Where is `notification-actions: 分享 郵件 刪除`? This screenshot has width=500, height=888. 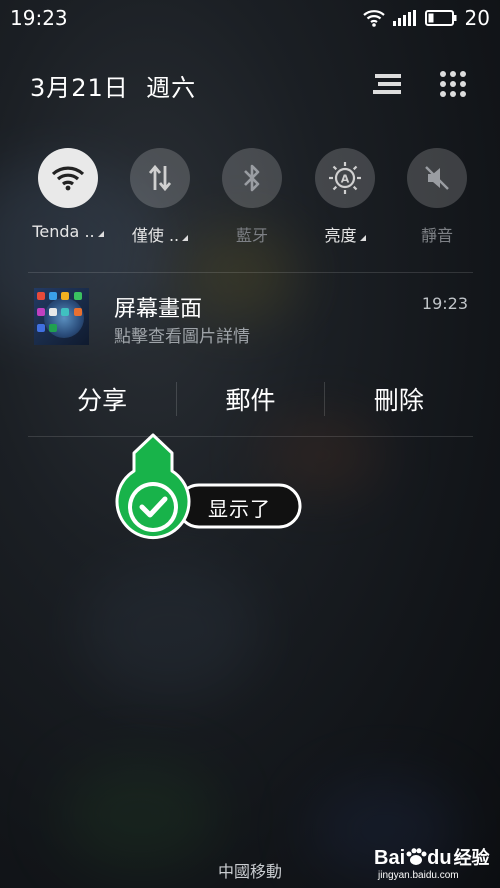 notification-actions: 分享 郵件 刪除 is located at coordinates (250, 399).